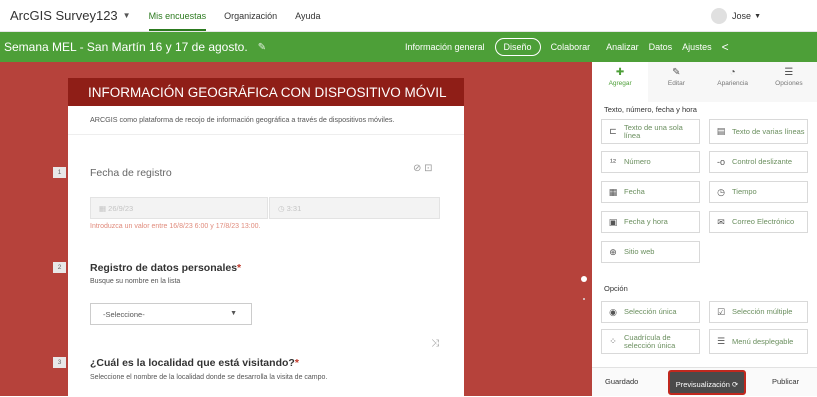 The image size is (817, 397). I want to click on panel-tab-label: Apariencia, so click(732, 83).